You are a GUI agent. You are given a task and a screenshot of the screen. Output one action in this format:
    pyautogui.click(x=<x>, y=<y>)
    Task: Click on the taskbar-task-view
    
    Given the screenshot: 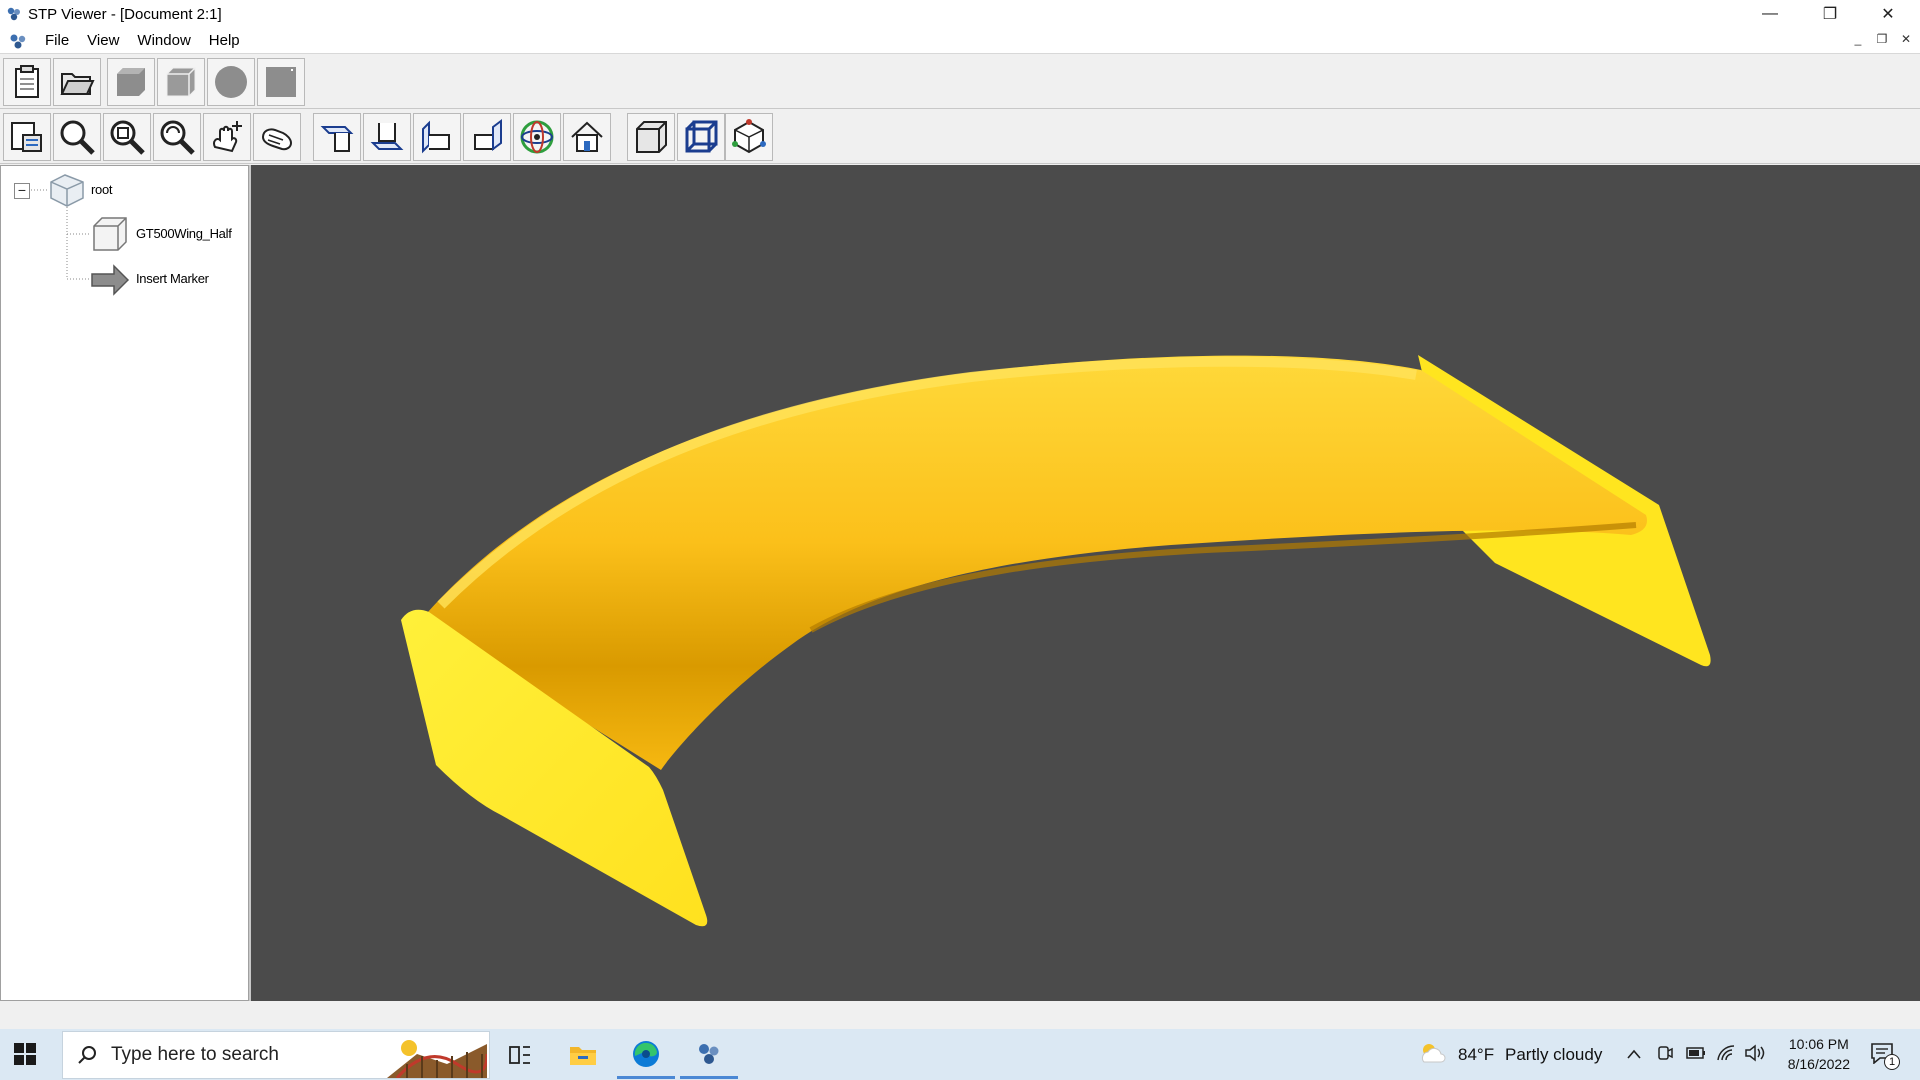 What is the action you would take?
    pyautogui.click(x=520, y=1055)
    